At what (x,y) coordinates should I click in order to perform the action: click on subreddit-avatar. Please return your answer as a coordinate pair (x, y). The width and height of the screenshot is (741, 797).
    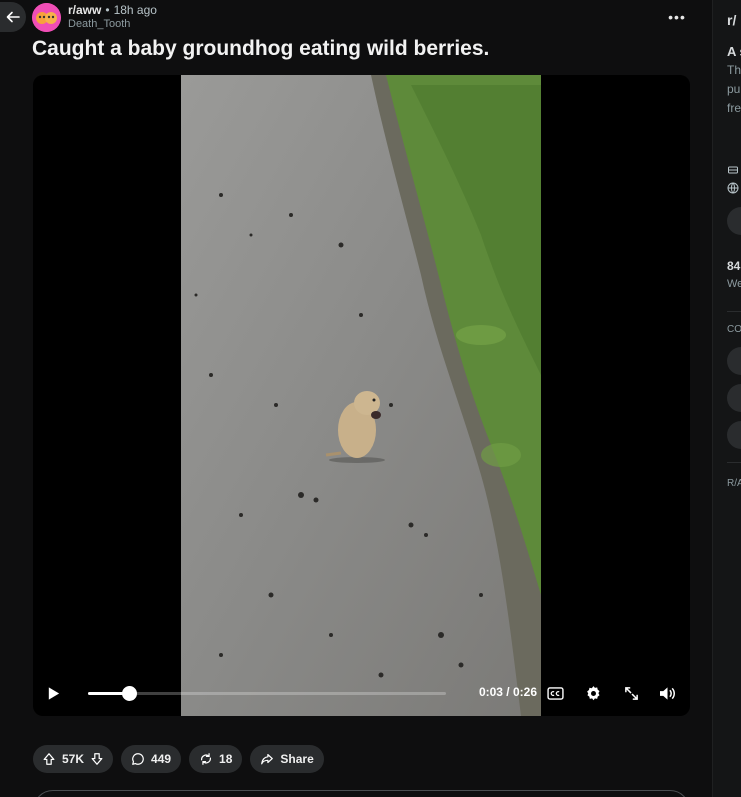
    Looking at the image, I should click on (46, 17).